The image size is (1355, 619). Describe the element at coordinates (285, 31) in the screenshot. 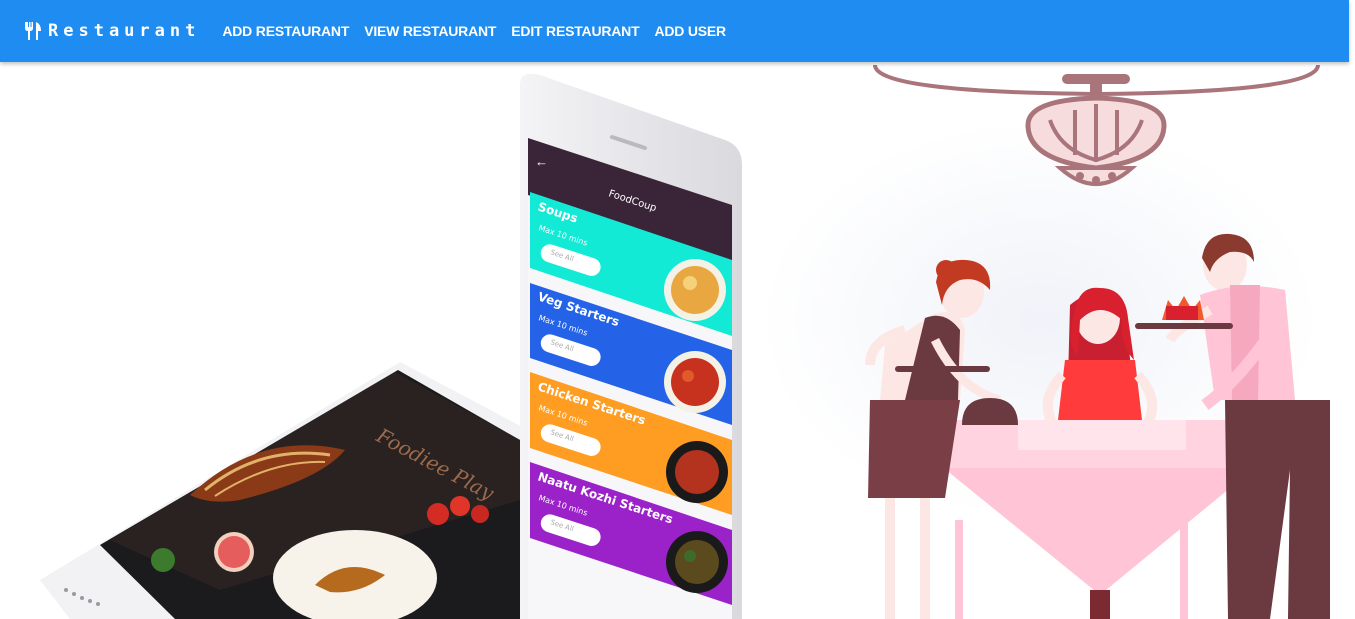

I see `nav-add-restaurant: ADD RESTAURANT` at that location.